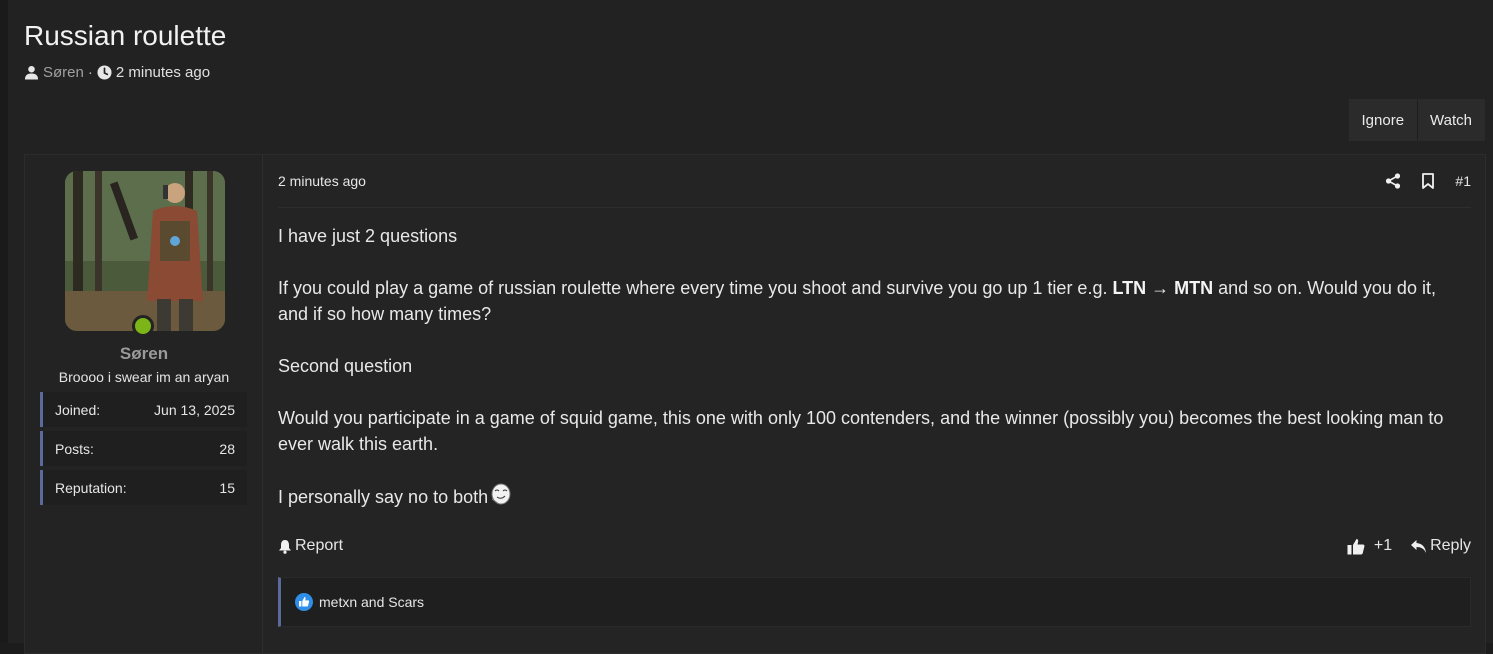 Image resolution: width=1493 pixels, height=654 pixels. Describe the element at coordinates (143, 409) in the screenshot. I see `stat-joined: Joined: Jun 13, 2025` at that location.